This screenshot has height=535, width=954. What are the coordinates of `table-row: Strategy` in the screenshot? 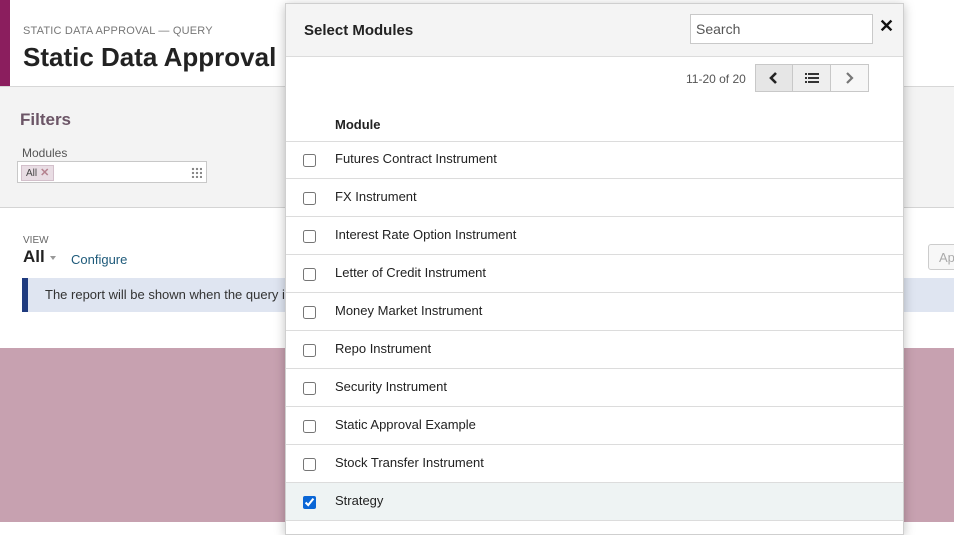 It's located at (594, 502).